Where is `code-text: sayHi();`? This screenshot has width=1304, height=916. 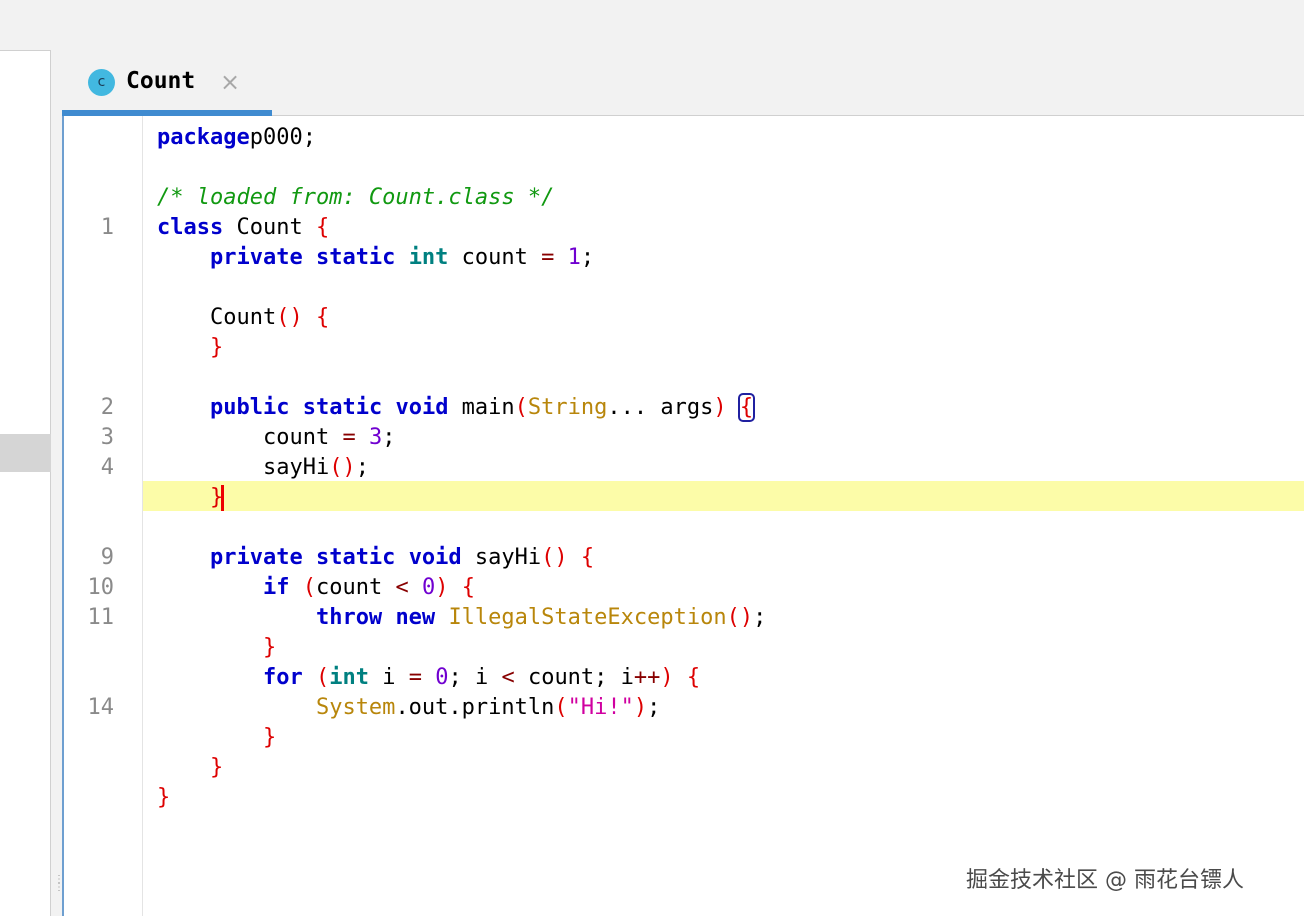
code-text: sayHi(); is located at coordinates (263, 468).